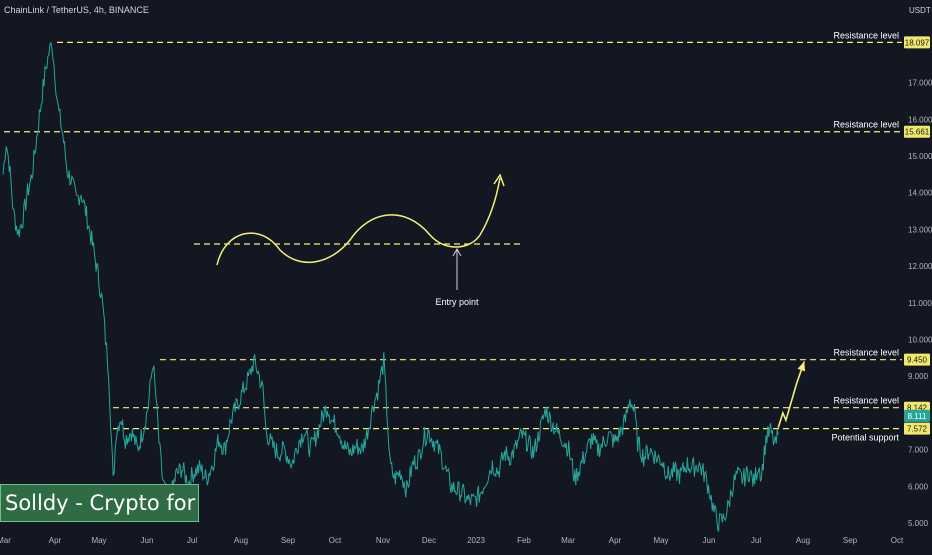 This screenshot has height=555, width=932. What do you see at coordinates (917, 42) in the screenshot?
I see `level-price-tag-text-1: 18.097` at bounding box center [917, 42].